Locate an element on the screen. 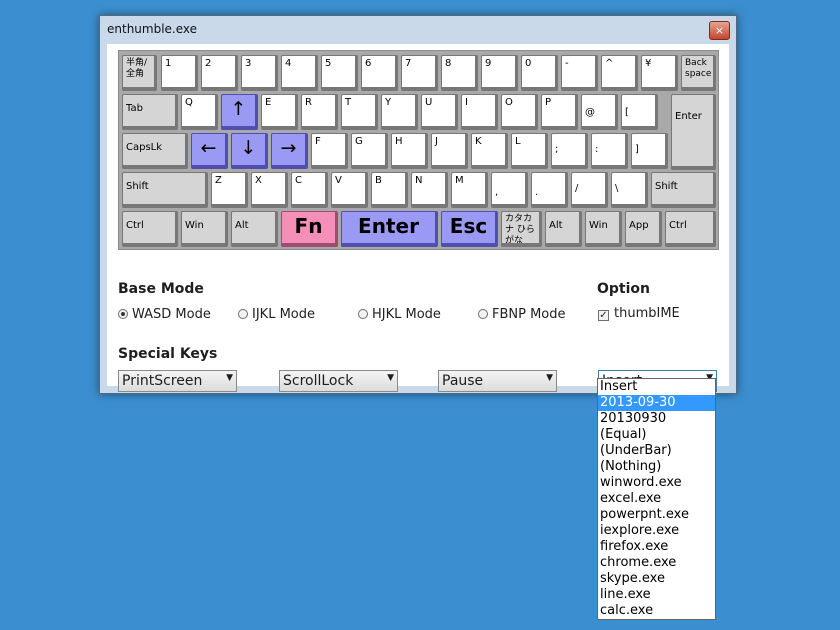  key-p: P is located at coordinates (559, 112).